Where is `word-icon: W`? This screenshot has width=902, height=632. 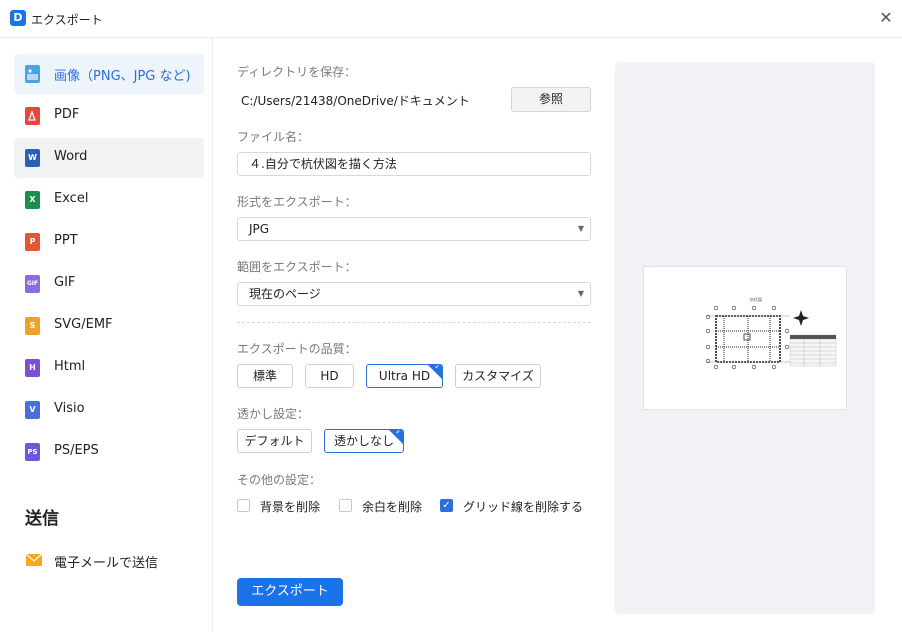 word-icon: W is located at coordinates (32, 158).